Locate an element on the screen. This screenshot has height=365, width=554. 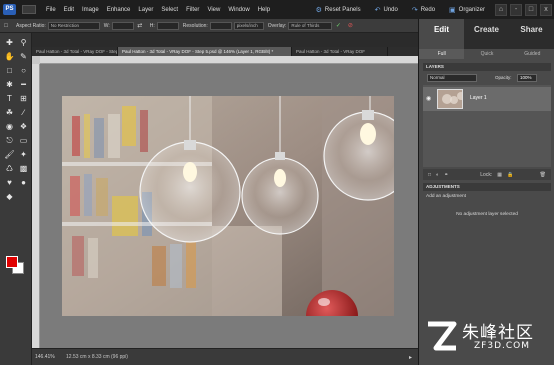
spot-healing-tool-icon: ❖ is located at coordinates (23, 127).